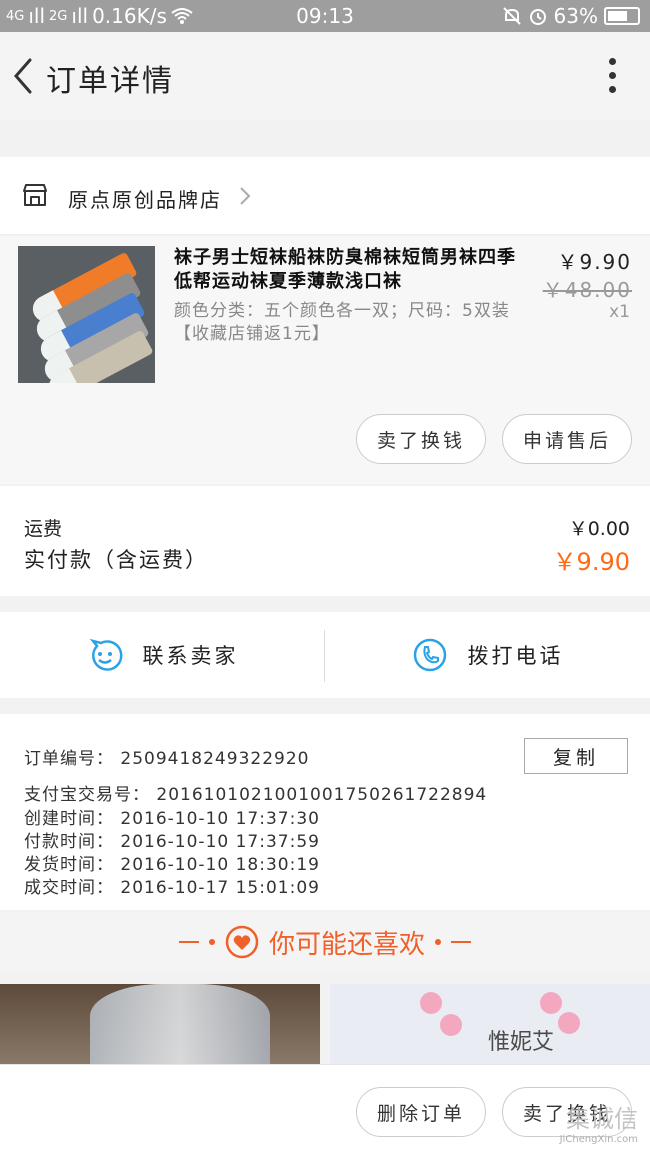  I want to click on store-row: 原点原创品牌店, so click(325, 196).